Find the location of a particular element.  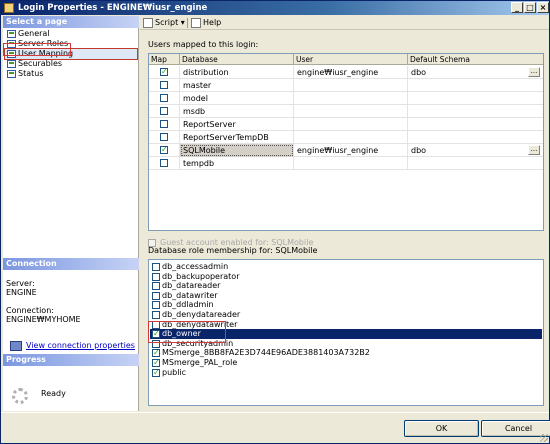

toolbar-separator is located at coordinates (187, 23).